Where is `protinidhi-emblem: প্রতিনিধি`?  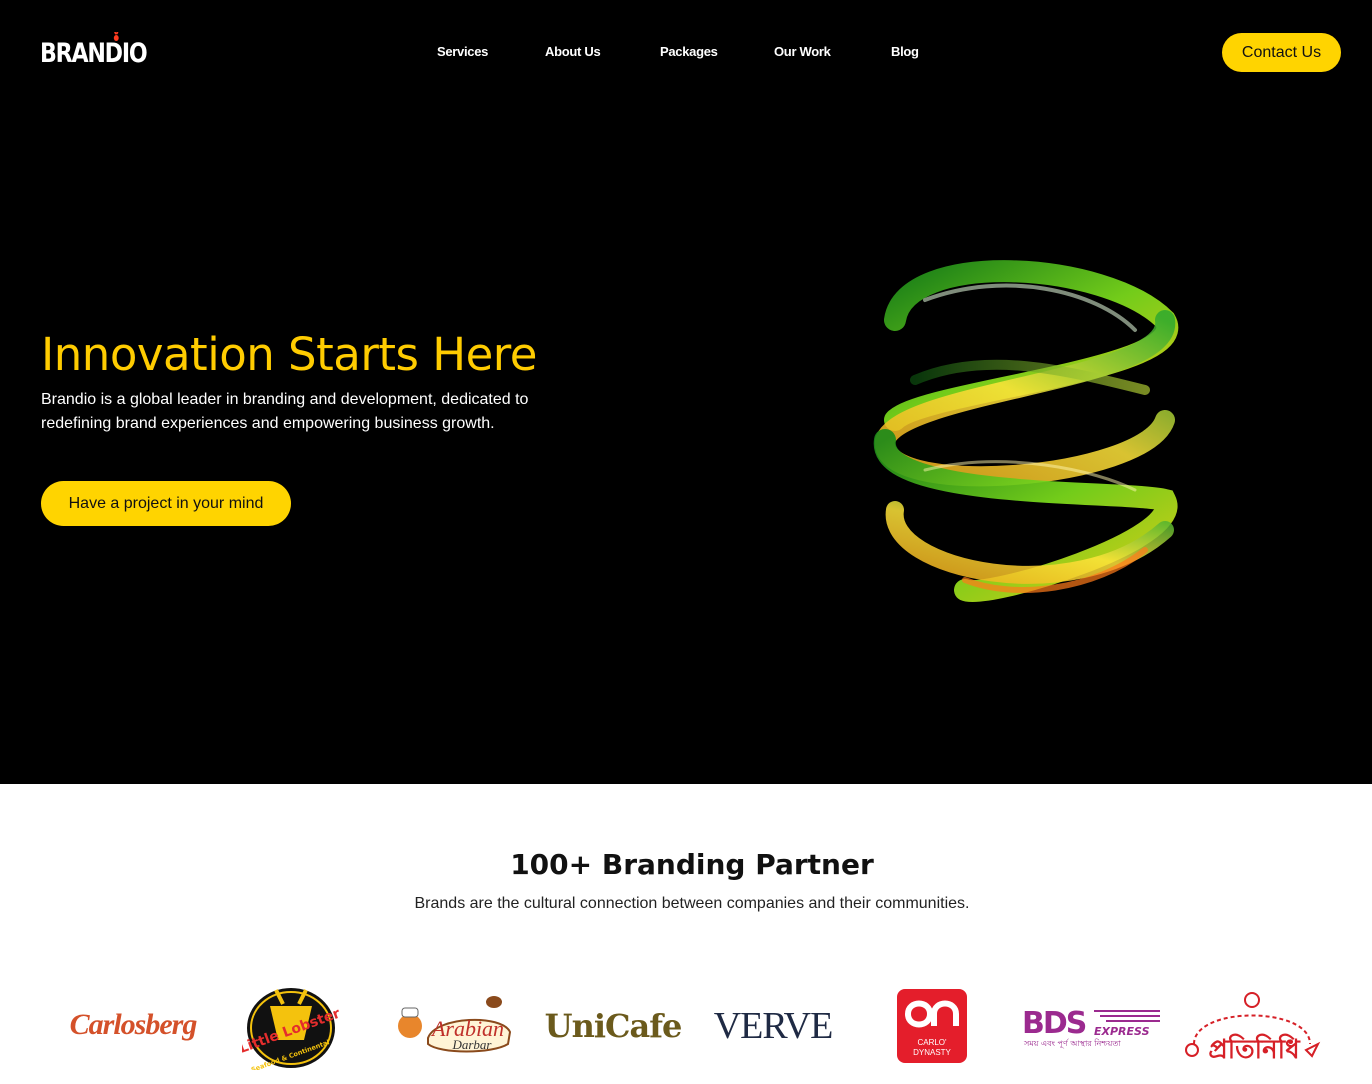
protinidhi-emblem: প্রতিনিধি is located at coordinates (1253, 1028).